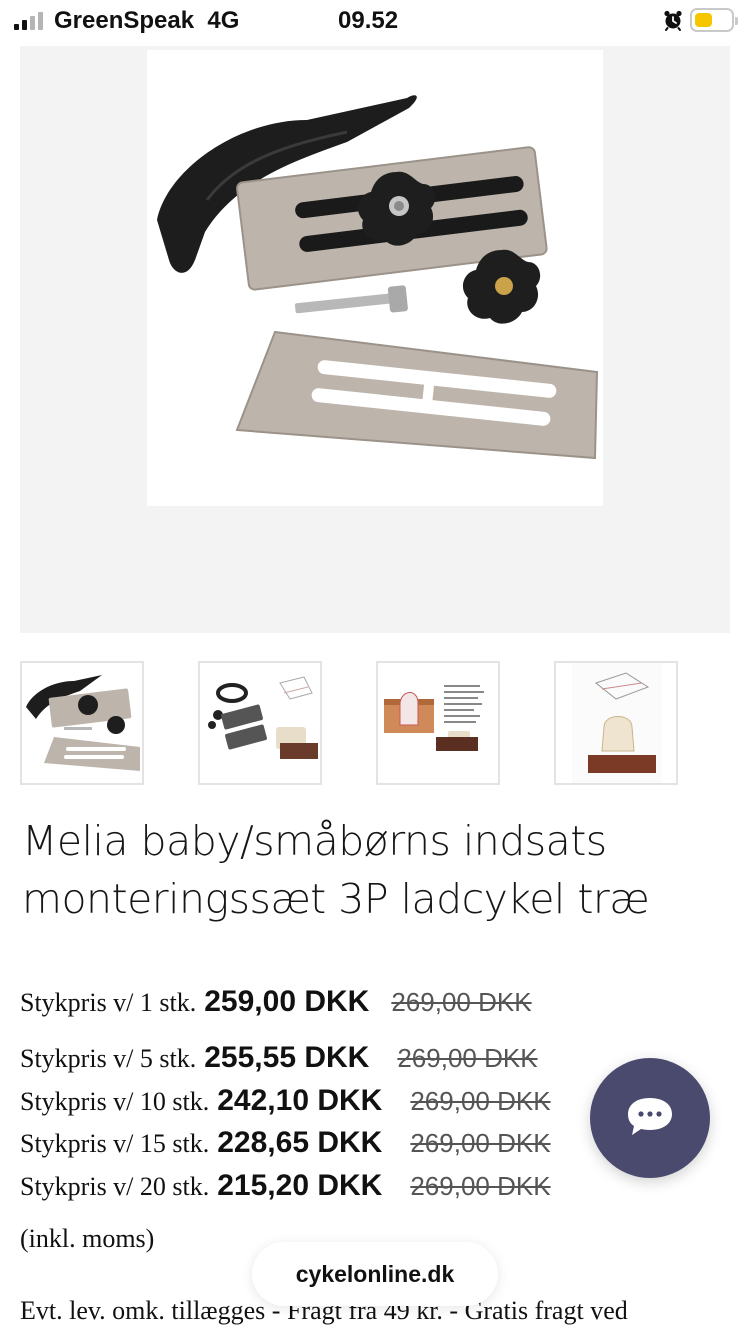 This screenshot has width=750, height=1334. I want to click on price-tier-row: Stykpris v/ 1 stk. 259,00 DKK 269,00 DKK, so click(276, 1005).